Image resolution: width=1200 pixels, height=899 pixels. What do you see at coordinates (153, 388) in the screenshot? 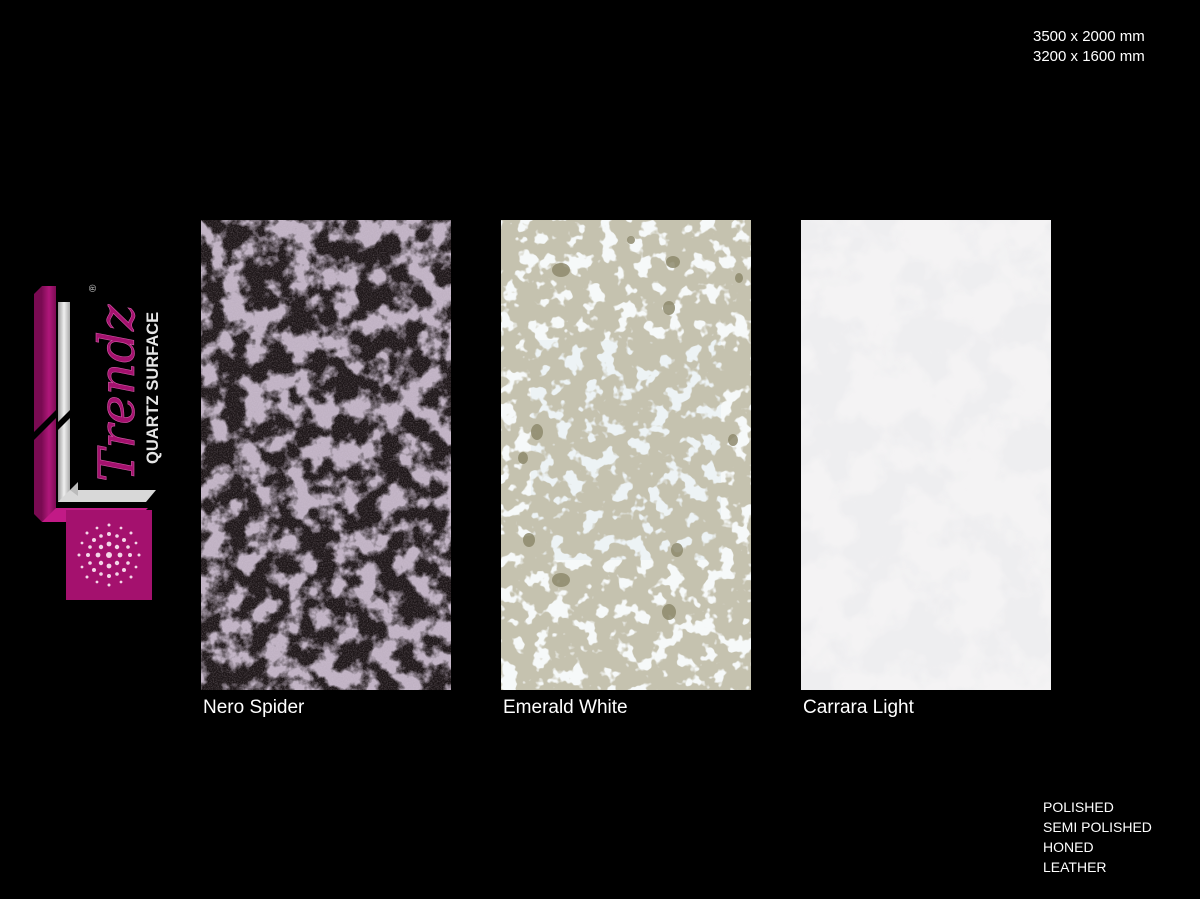
I see `brand-tagline: QUARTZ SURFACE` at bounding box center [153, 388].